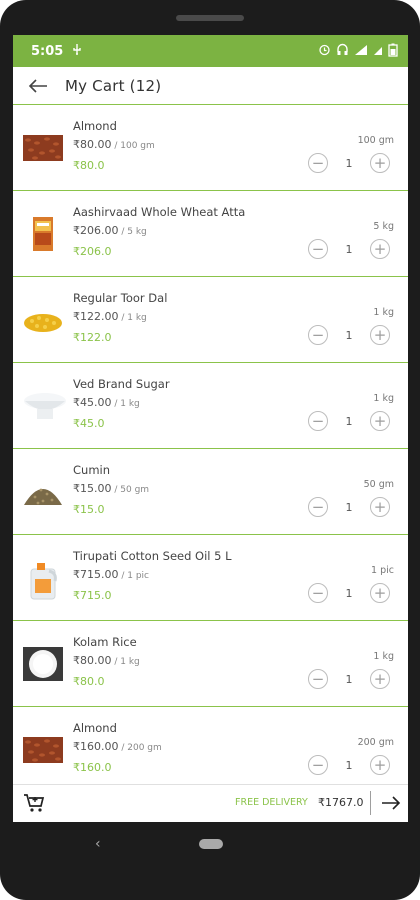 This screenshot has width=420, height=900. What do you see at coordinates (110, 316) in the screenshot?
I see `item-price: ₹122.00 / 1 kg` at bounding box center [110, 316].